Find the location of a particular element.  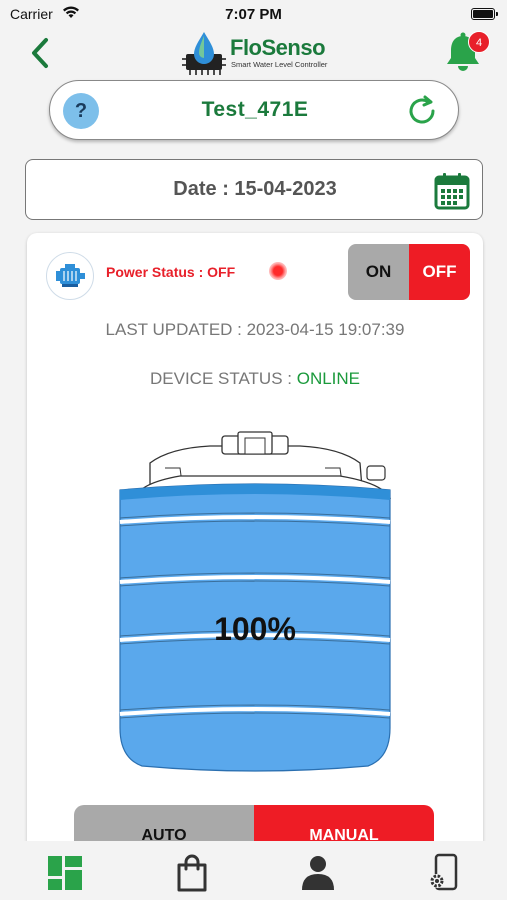

device-status-label: DEVICE STATUS : is located at coordinates (223, 378).